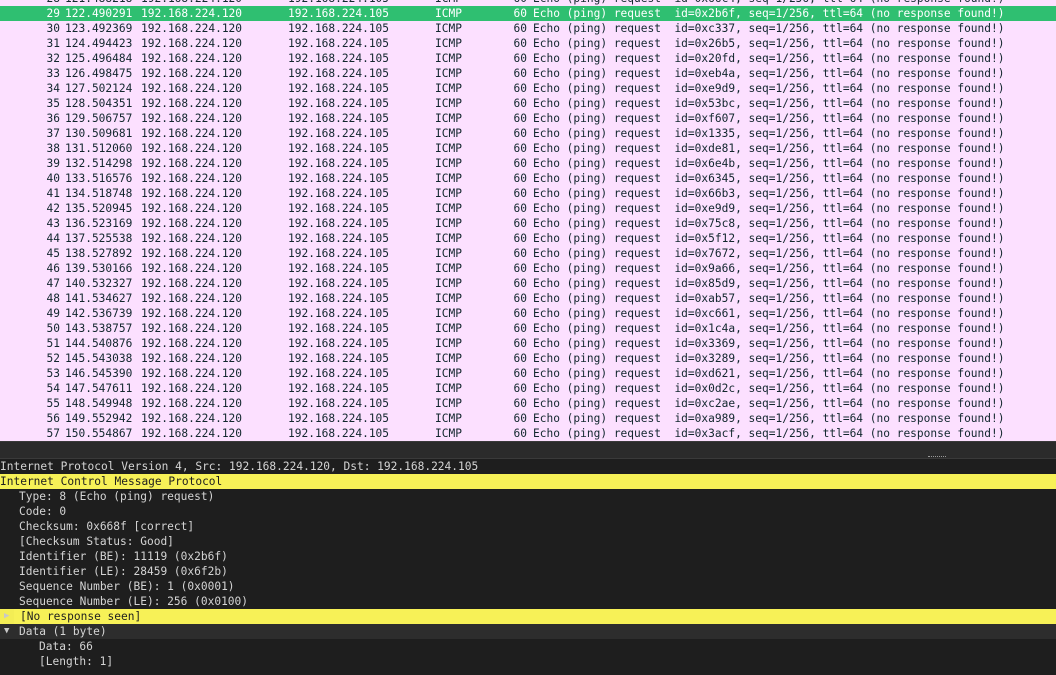  What do you see at coordinates (107, 526) in the screenshot?
I see `detail-text: Checksum: 0x668f [correct]` at bounding box center [107, 526].